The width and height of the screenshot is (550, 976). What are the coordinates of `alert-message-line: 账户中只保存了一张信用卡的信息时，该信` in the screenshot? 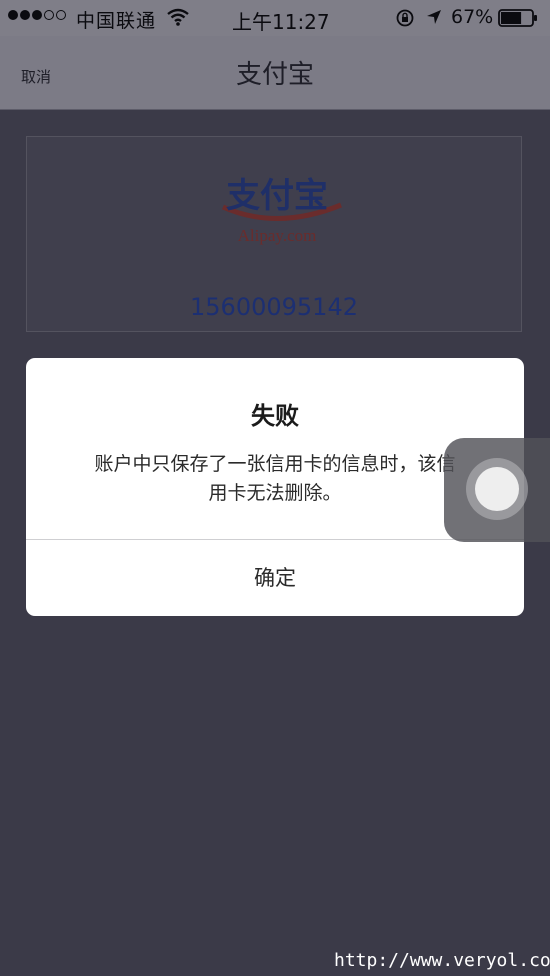 It's located at (275, 464).